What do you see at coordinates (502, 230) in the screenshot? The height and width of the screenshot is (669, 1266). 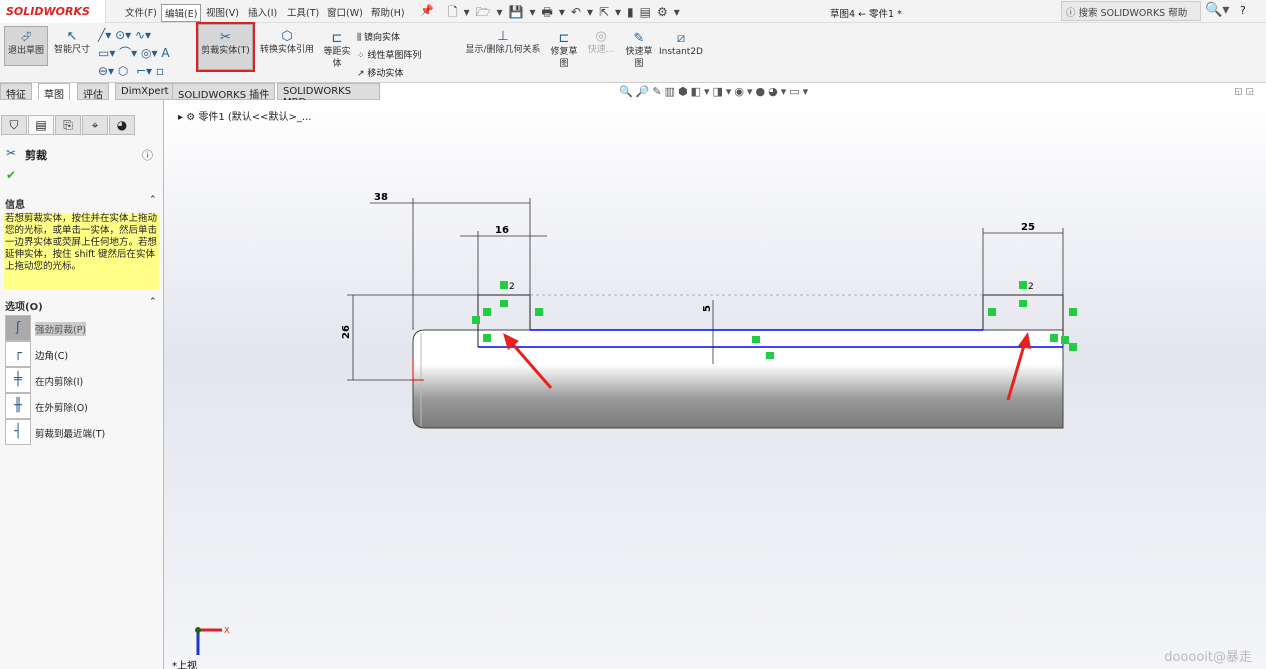 I see `dim-16: 16` at bounding box center [502, 230].